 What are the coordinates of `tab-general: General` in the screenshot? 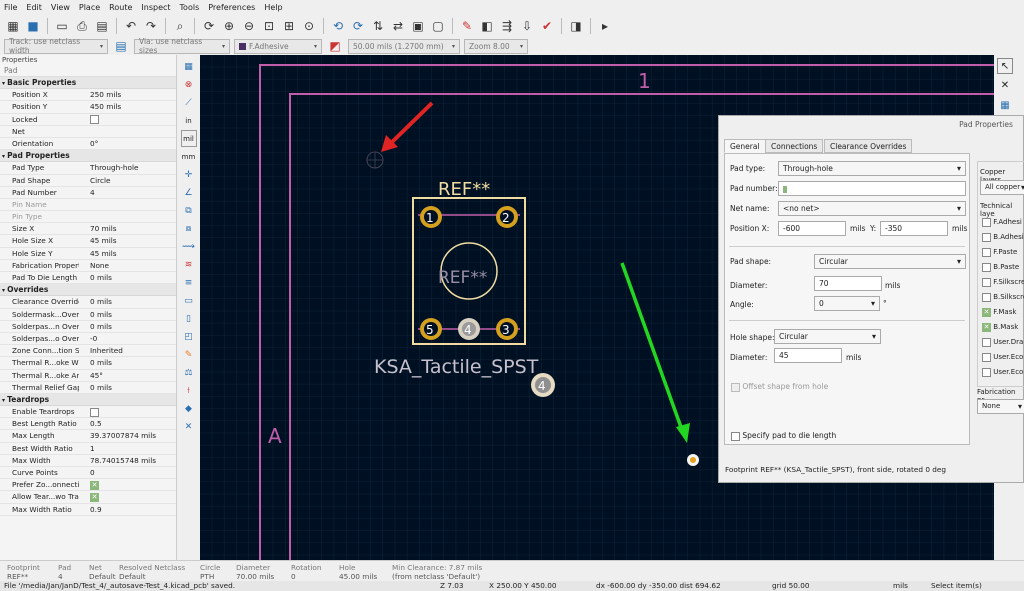 It's located at (745, 146).